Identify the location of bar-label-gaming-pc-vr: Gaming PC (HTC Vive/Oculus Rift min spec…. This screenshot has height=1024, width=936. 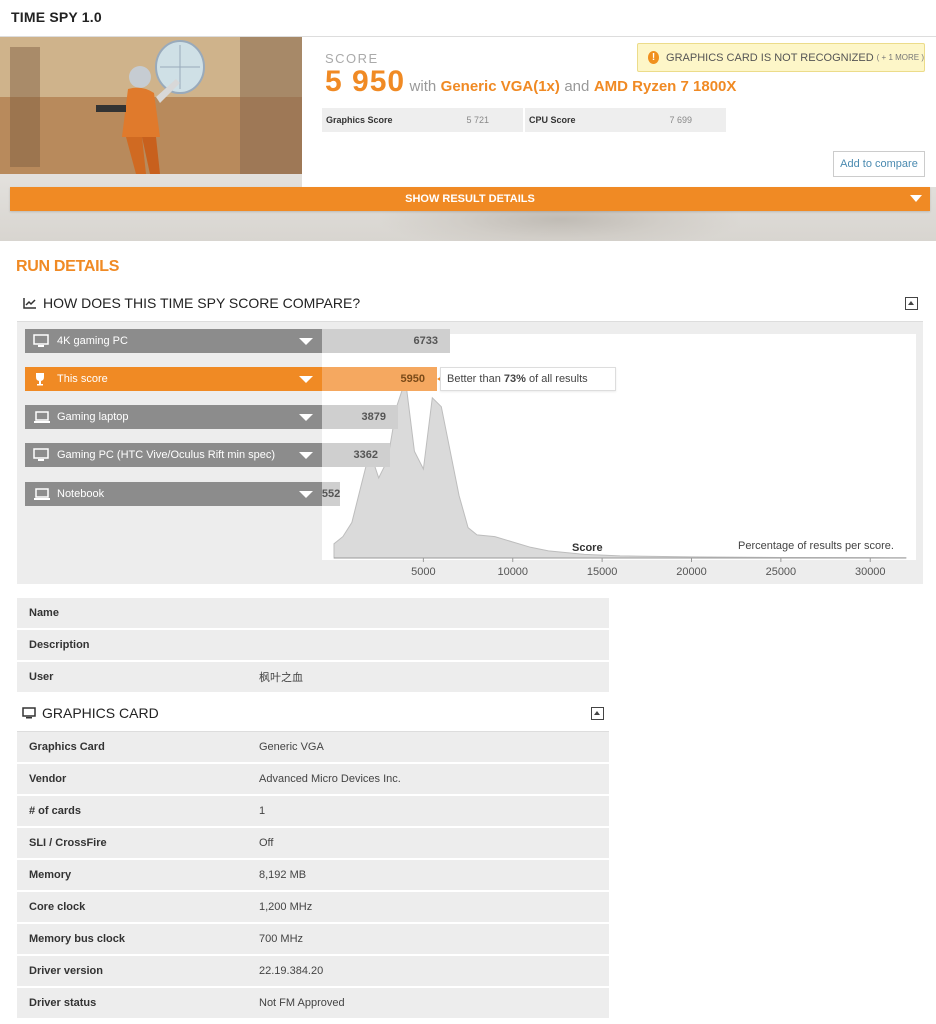
(173, 455).